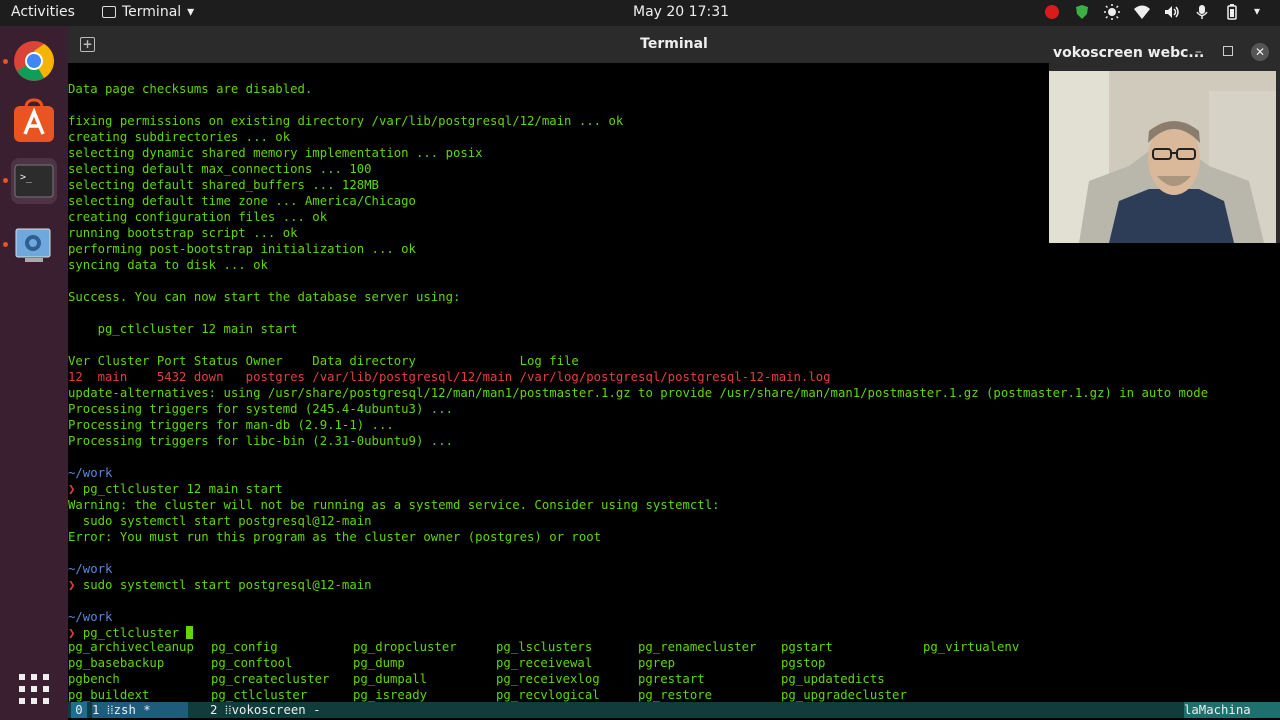 Image resolution: width=1280 pixels, height=720 pixels. What do you see at coordinates (168, 265) in the screenshot?
I see `terminal-text: syncing data to disk ... ok` at bounding box center [168, 265].